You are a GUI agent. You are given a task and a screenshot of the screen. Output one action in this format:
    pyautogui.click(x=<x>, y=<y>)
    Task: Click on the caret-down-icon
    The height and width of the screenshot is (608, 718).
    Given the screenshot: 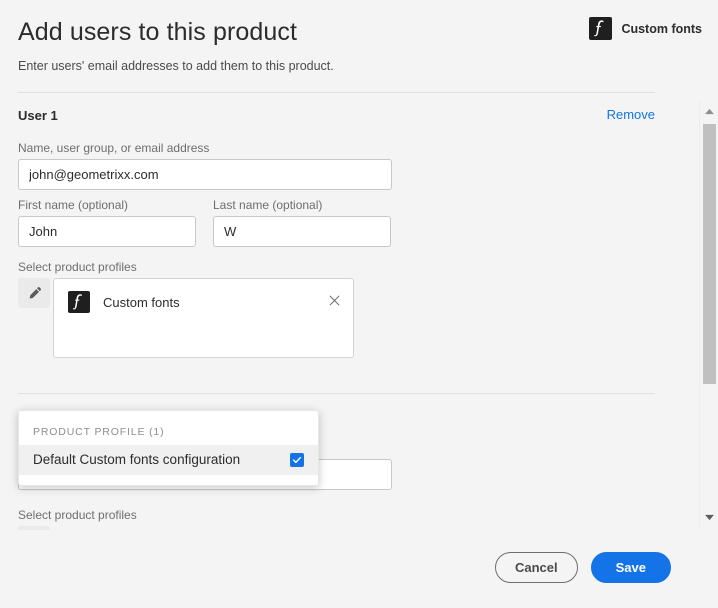 What is the action you would take?
    pyautogui.click(x=709, y=517)
    